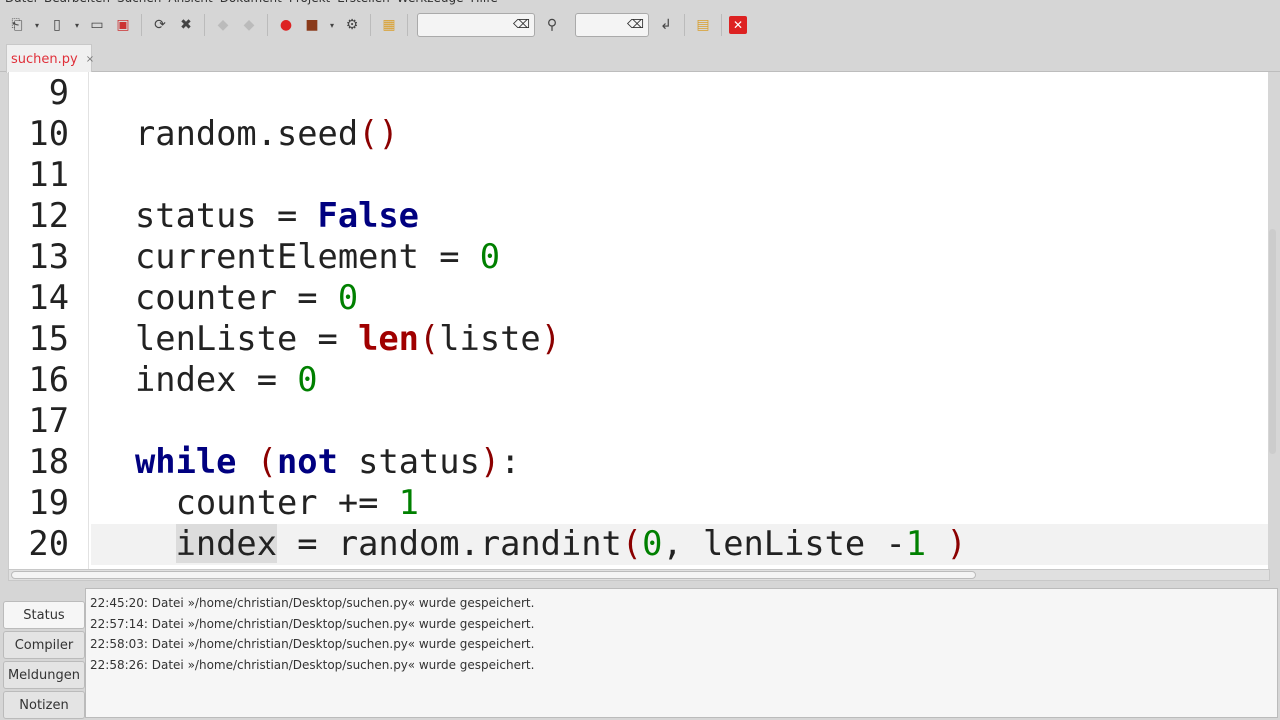 The height and width of the screenshot is (720, 1280). What do you see at coordinates (186, 461) in the screenshot?
I see `code-token: while` at bounding box center [186, 461].